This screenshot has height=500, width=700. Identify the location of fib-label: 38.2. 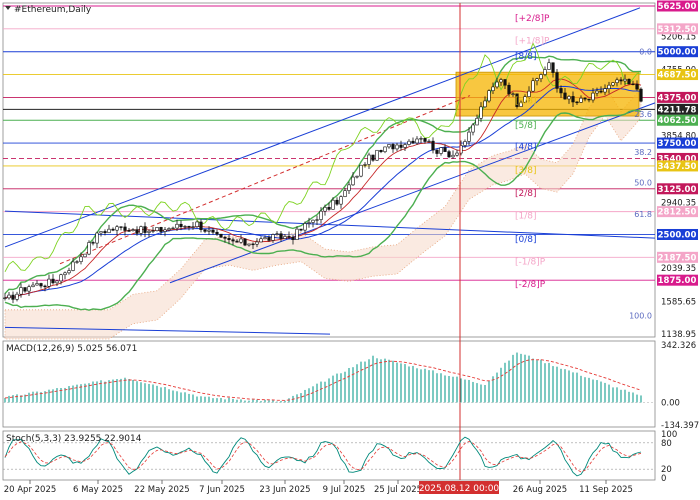
(643, 152).